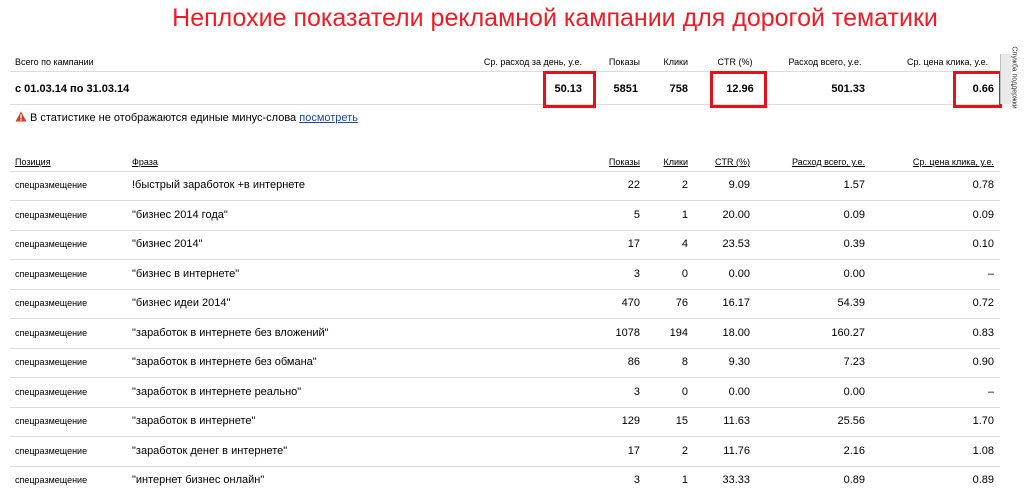 The image size is (1024, 496). What do you see at coordinates (738, 89) in the screenshot?
I see `highlight-ctr` at bounding box center [738, 89].